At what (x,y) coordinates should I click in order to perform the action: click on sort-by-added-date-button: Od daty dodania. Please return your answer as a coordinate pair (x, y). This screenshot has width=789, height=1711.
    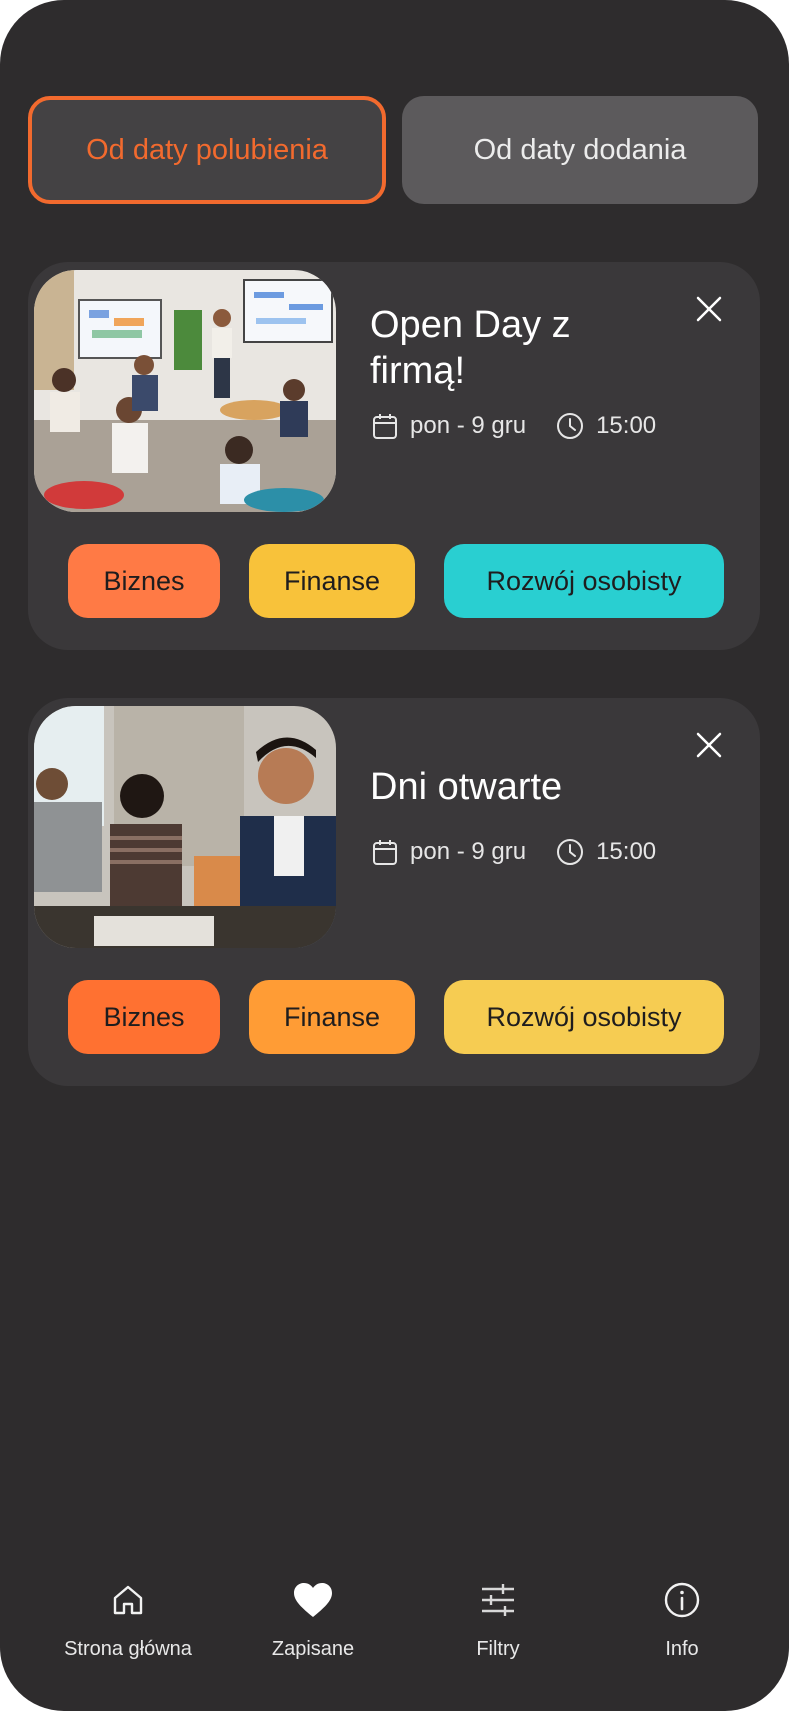
    Looking at the image, I should click on (580, 150).